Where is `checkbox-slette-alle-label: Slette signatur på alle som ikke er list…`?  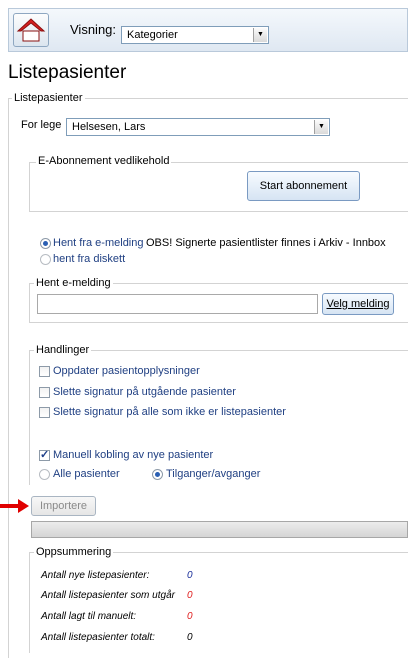 checkbox-slette-alle-label: Slette signatur på alle som ikke er list… is located at coordinates (169, 412).